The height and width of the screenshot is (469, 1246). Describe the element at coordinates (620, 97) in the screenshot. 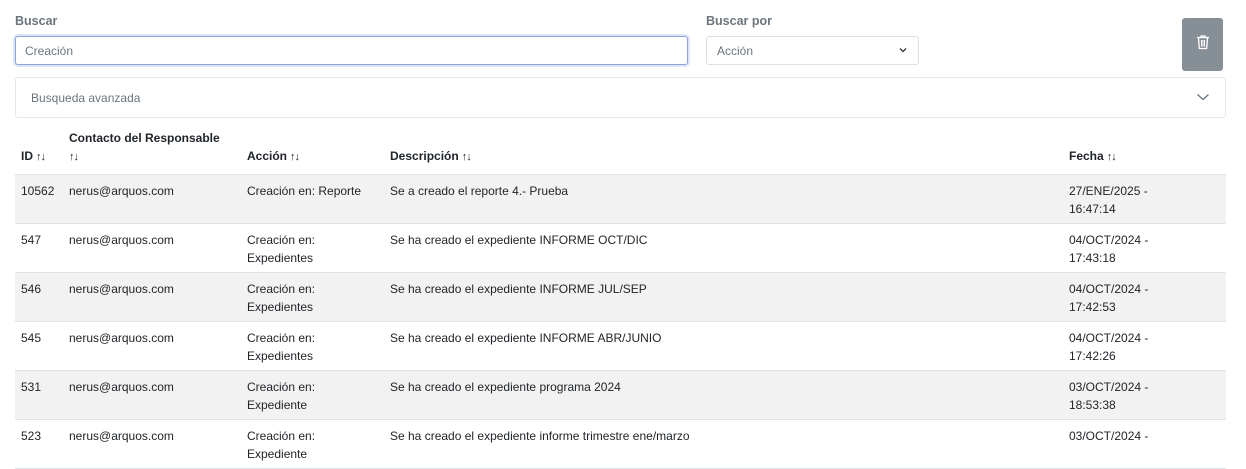

I see `advanced-search-toggle: Busqueda avanzada` at that location.